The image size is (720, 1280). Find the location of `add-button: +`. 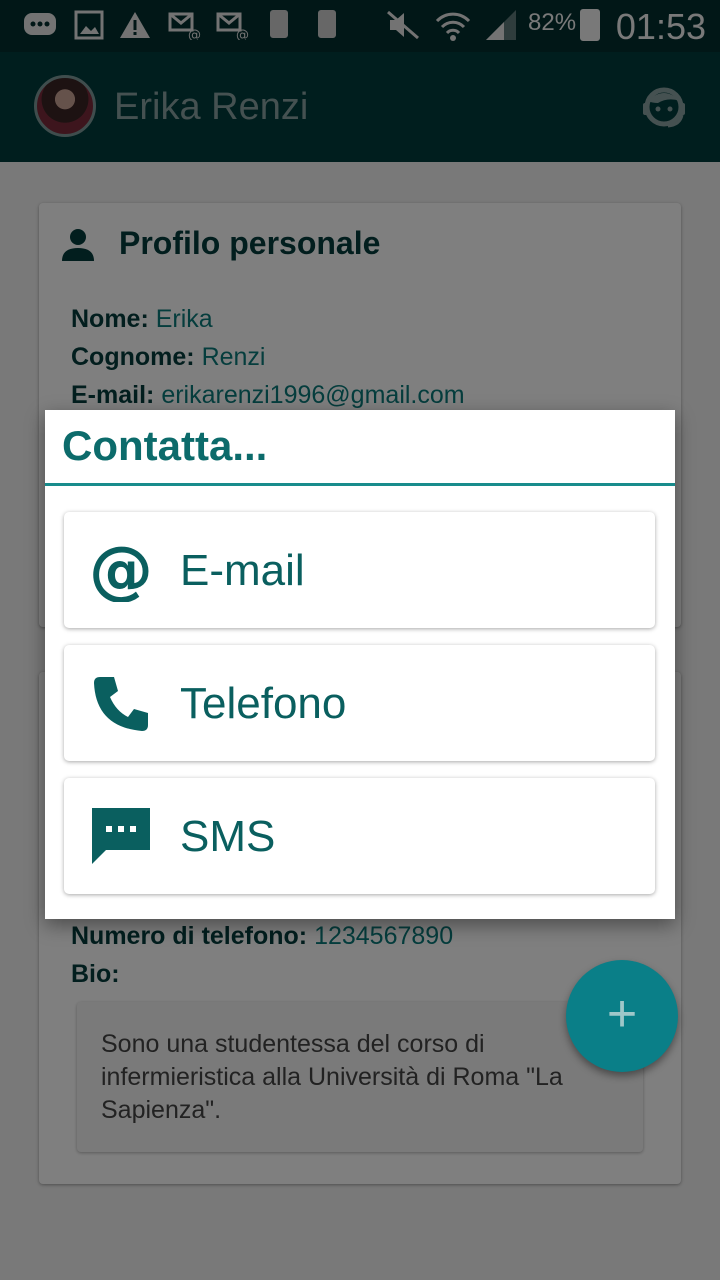

add-button: + is located at coordinates (622, 1016).